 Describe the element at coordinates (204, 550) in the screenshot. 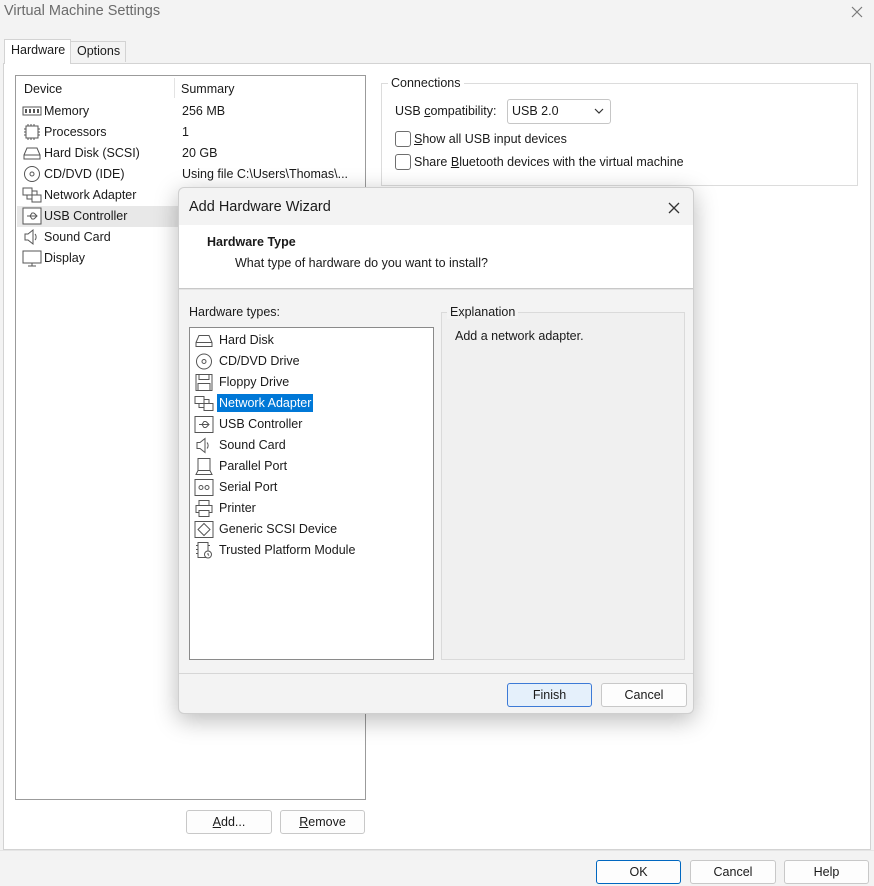

I see `tpm-icon` at that location.